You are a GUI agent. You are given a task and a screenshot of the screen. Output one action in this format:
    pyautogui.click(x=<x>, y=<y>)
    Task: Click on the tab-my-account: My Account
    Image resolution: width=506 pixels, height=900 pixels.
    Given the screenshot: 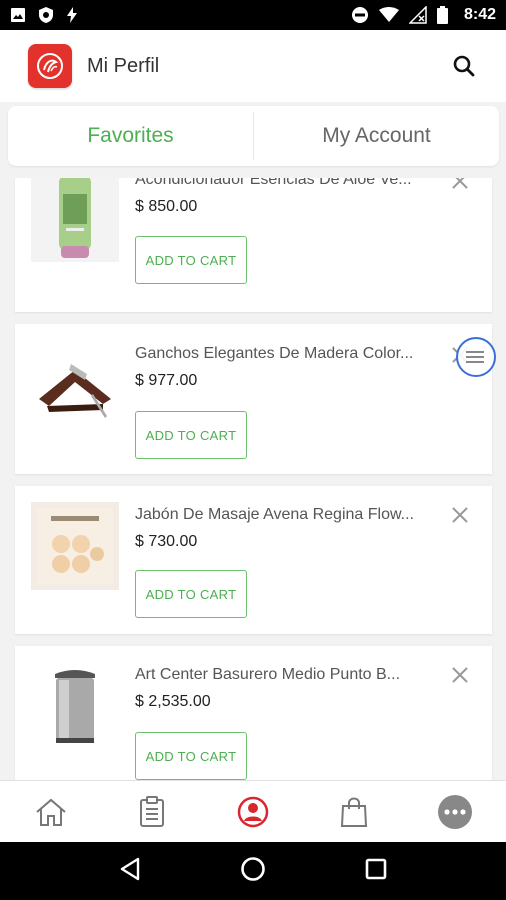 What is the action you would take?
    pyautogui.click(x=376, y=136)
    